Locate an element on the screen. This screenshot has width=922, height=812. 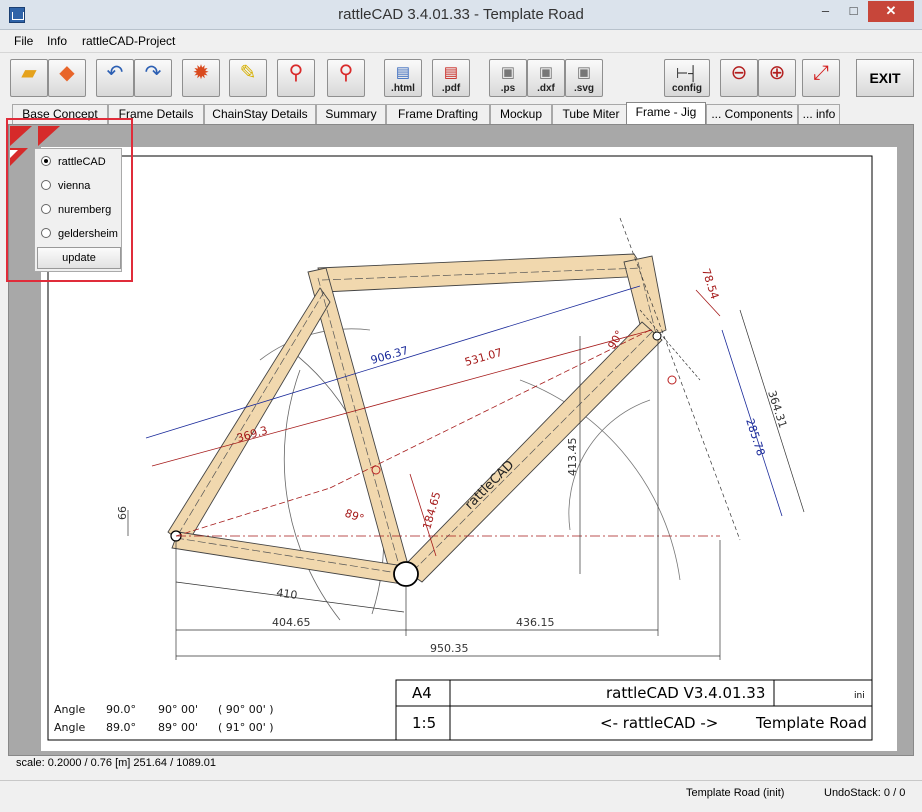
jig-option-nuremberg: nuremberg is located at coordinates (76, 210).